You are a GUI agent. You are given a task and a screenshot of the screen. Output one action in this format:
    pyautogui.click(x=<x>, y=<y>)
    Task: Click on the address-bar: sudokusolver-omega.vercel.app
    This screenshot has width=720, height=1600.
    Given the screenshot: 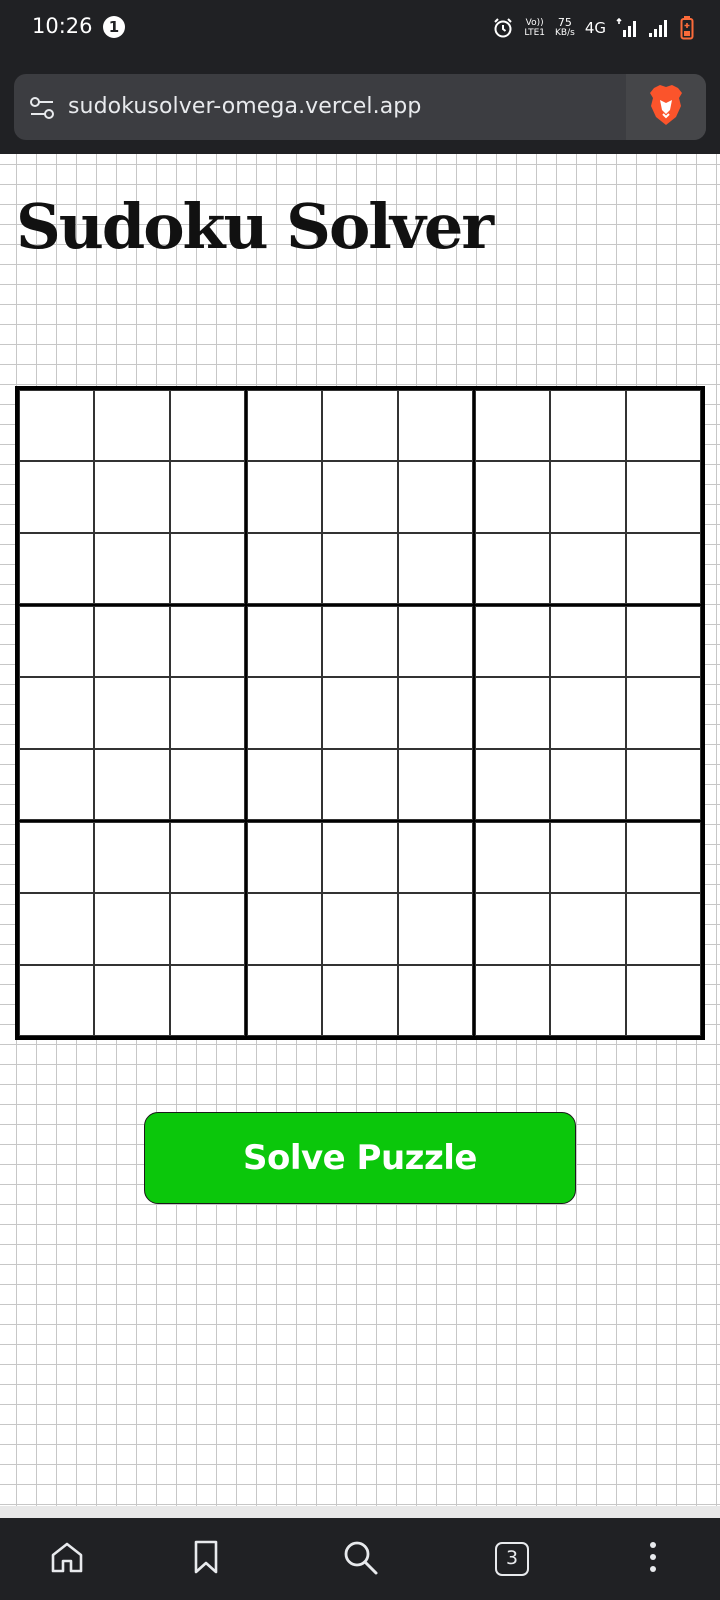 What is the action you would take?
    pyautogui.click(x=360, y=107)
    